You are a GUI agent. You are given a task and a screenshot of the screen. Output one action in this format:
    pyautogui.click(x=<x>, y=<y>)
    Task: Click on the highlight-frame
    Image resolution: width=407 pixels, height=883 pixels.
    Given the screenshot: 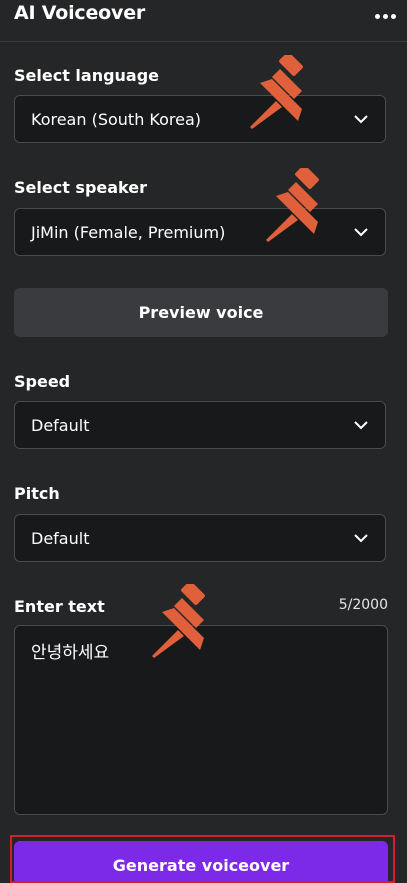 What is the action you would take?
    pyautogui.click(x=202, y=859)
    